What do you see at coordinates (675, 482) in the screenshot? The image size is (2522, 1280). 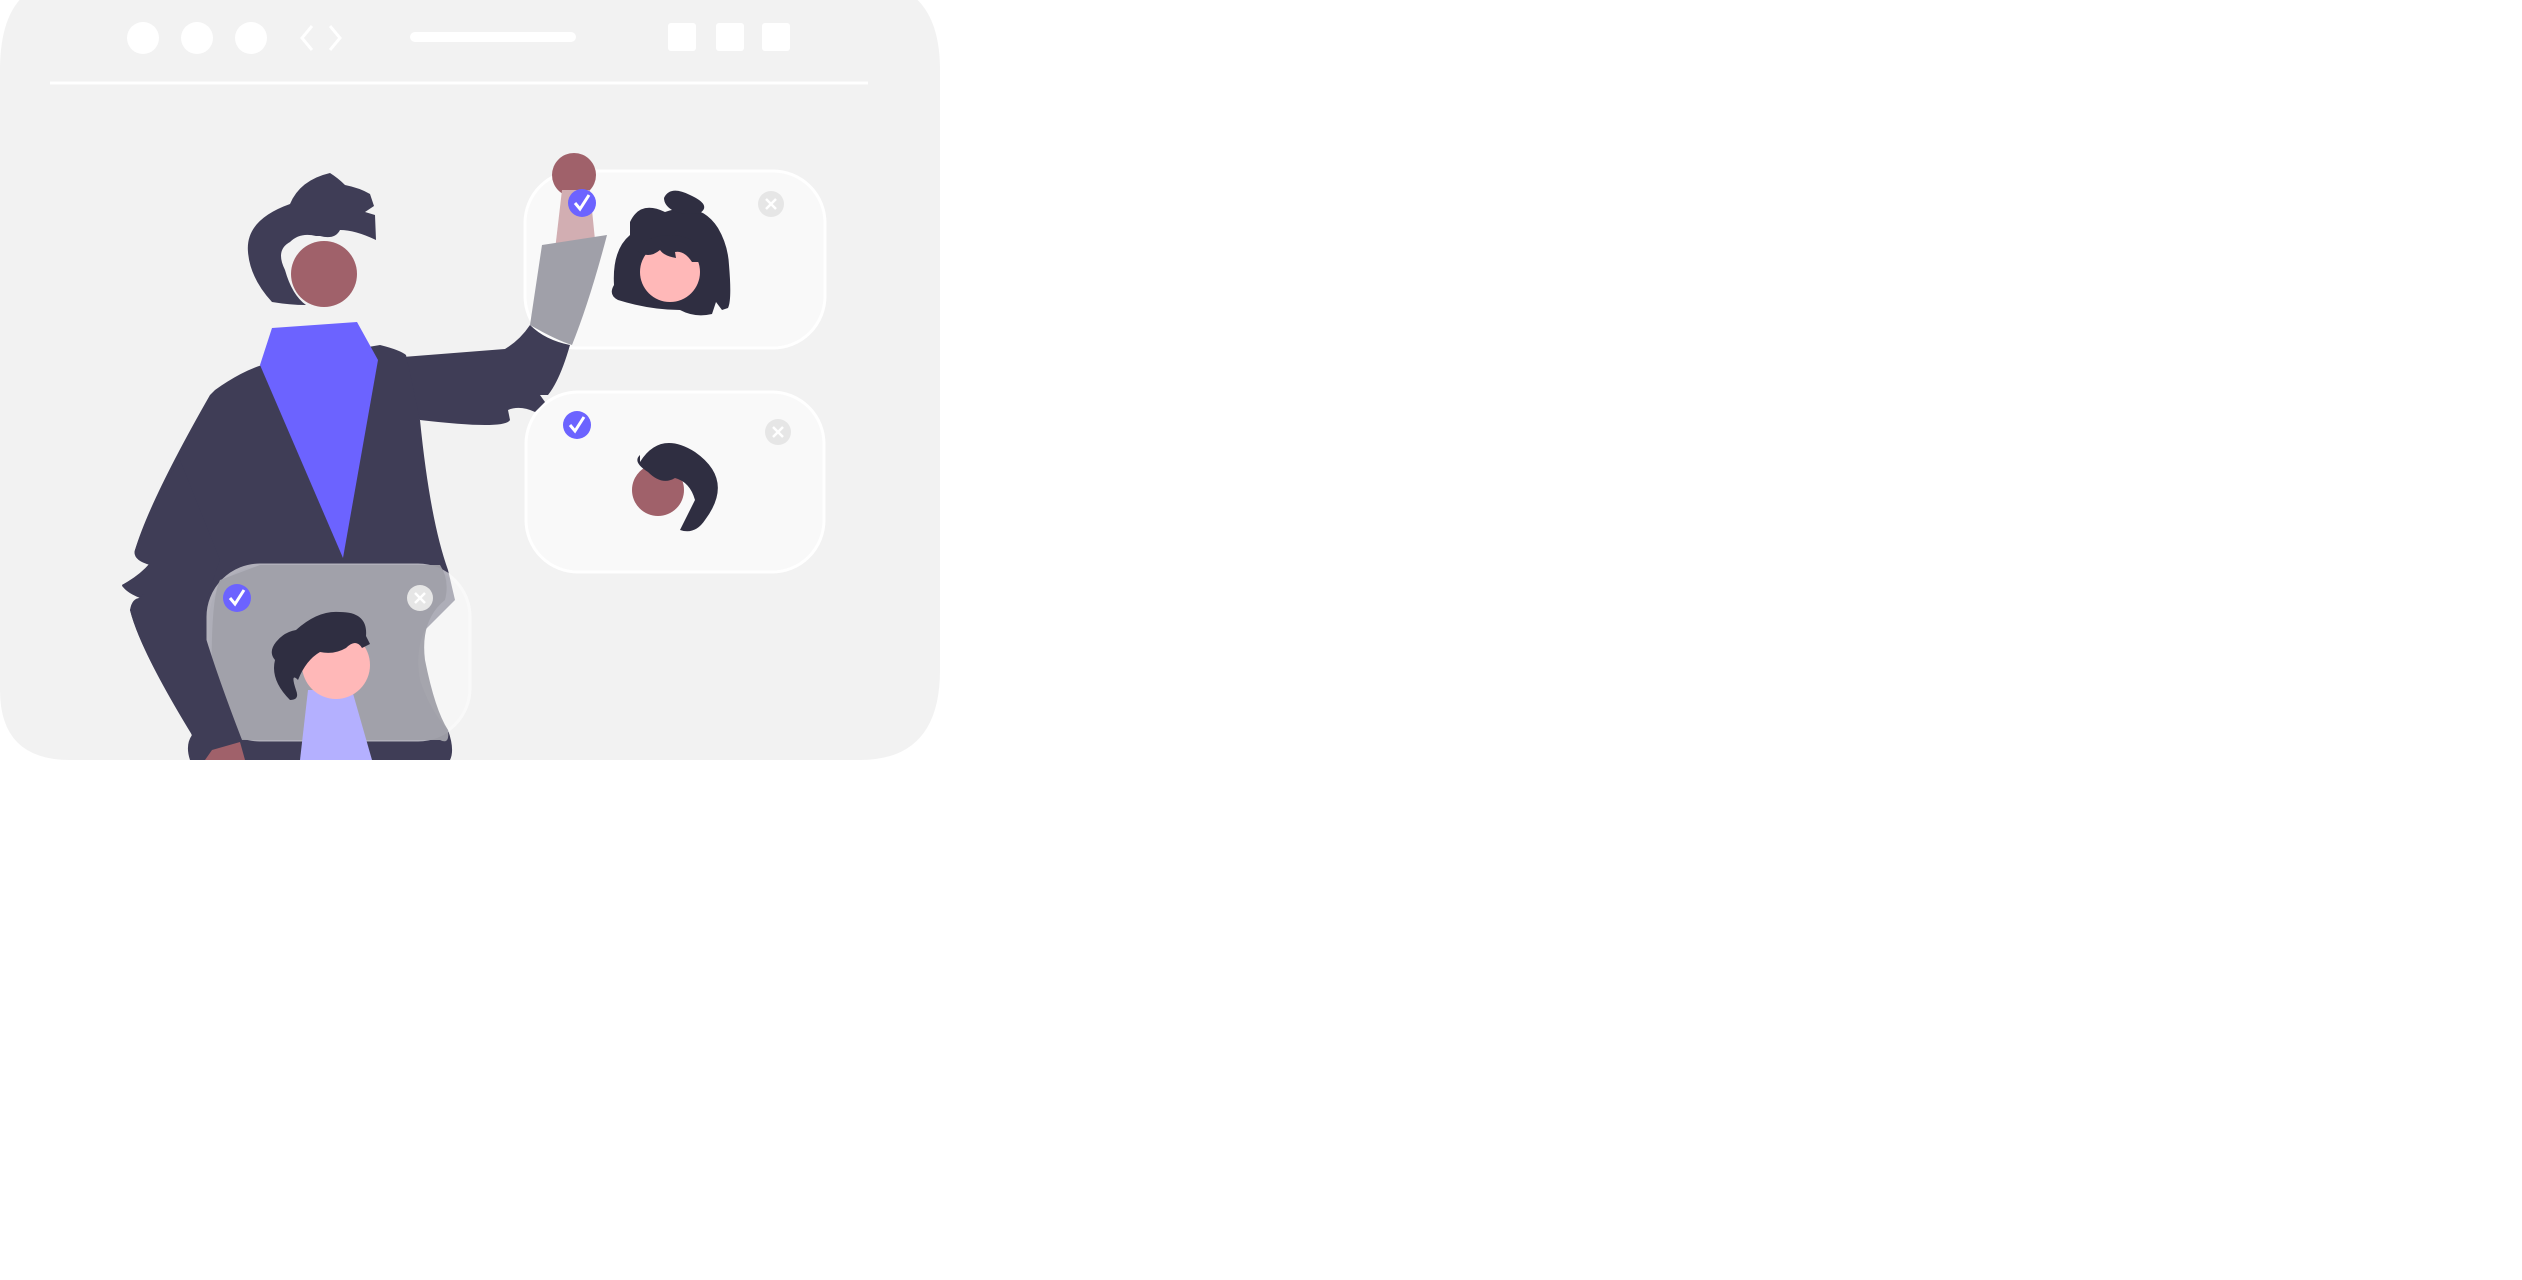 I see `profile-card-middle` at bounding box center [675, 482].